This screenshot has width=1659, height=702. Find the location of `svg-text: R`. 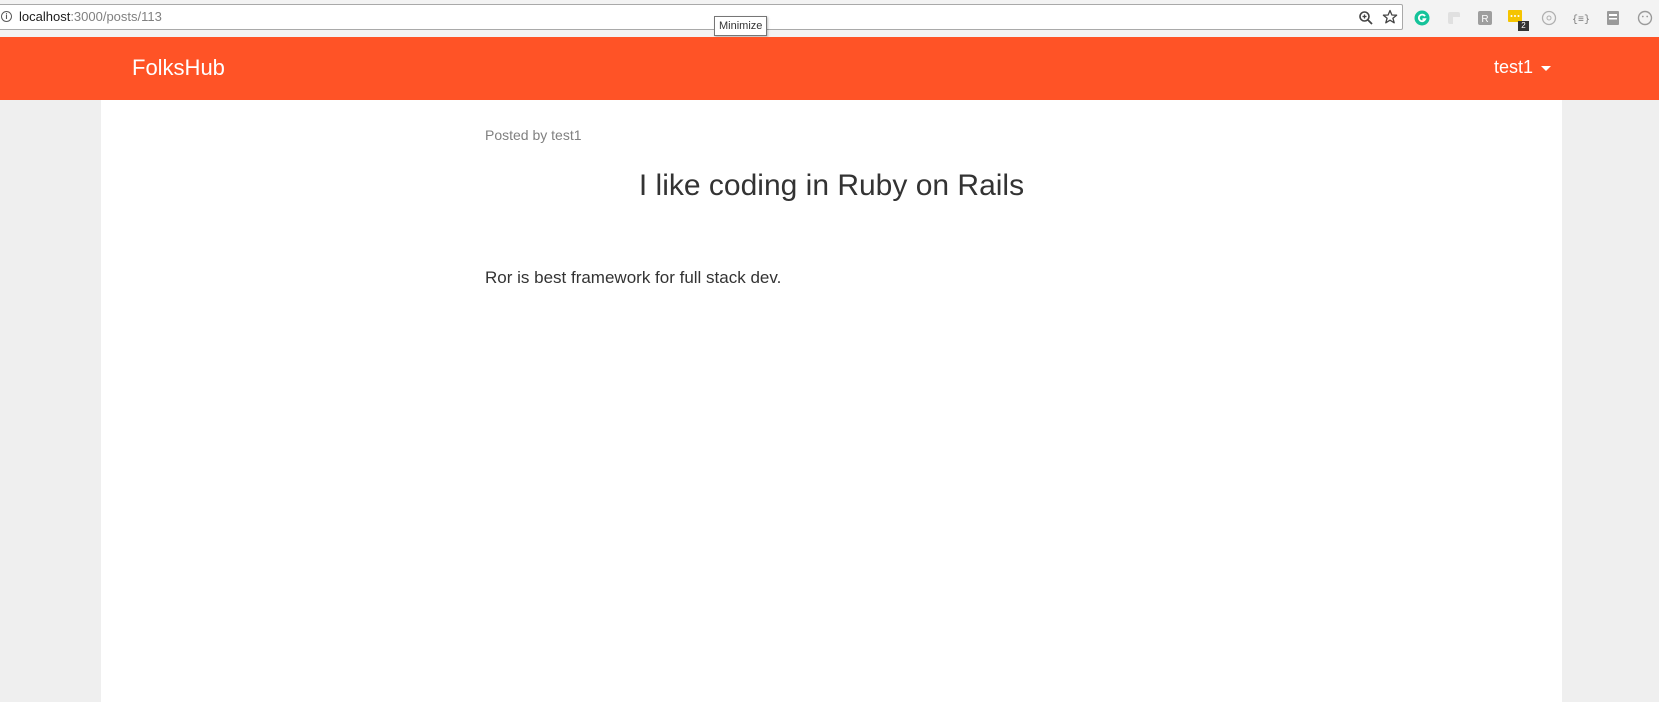

svg-text: R is located at coordinates (1484, 19).